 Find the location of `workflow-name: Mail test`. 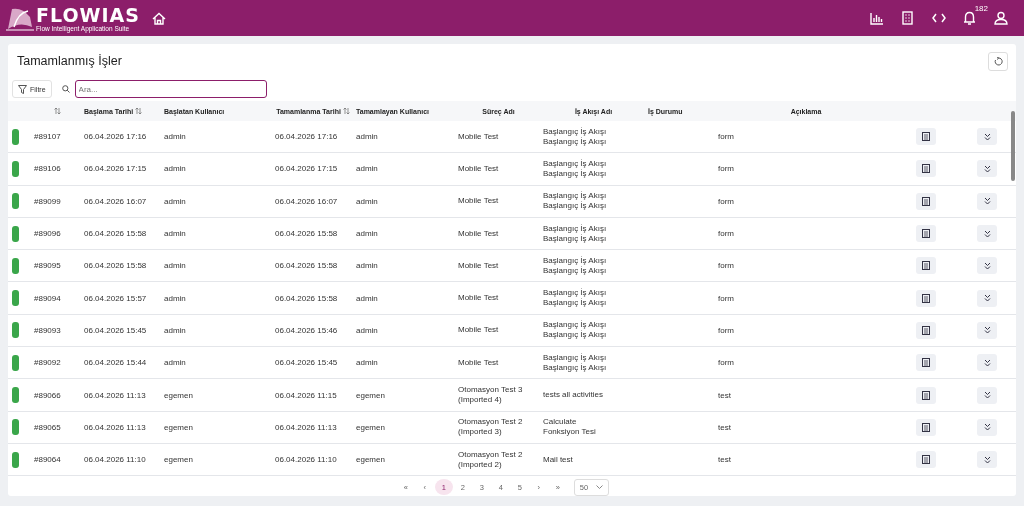

workflow-name: Mail test is located at coordinates (558, 459).